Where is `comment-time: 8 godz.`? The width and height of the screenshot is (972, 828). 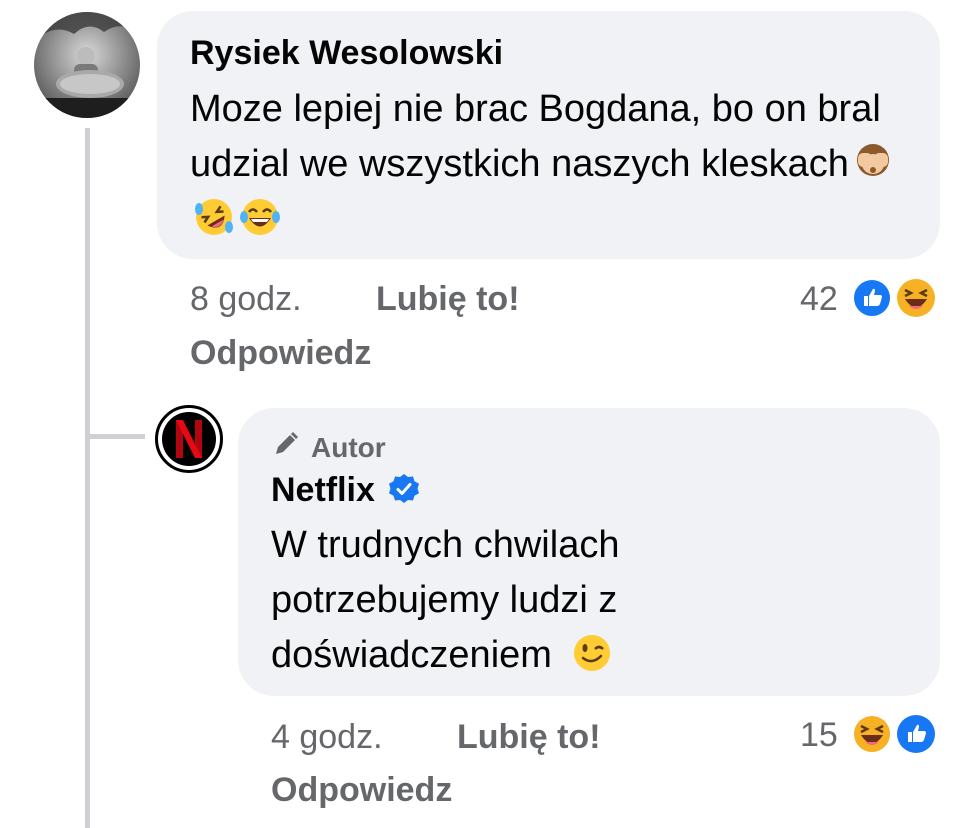
comment-time: 8 godz. is located at coordinates (246, 299).